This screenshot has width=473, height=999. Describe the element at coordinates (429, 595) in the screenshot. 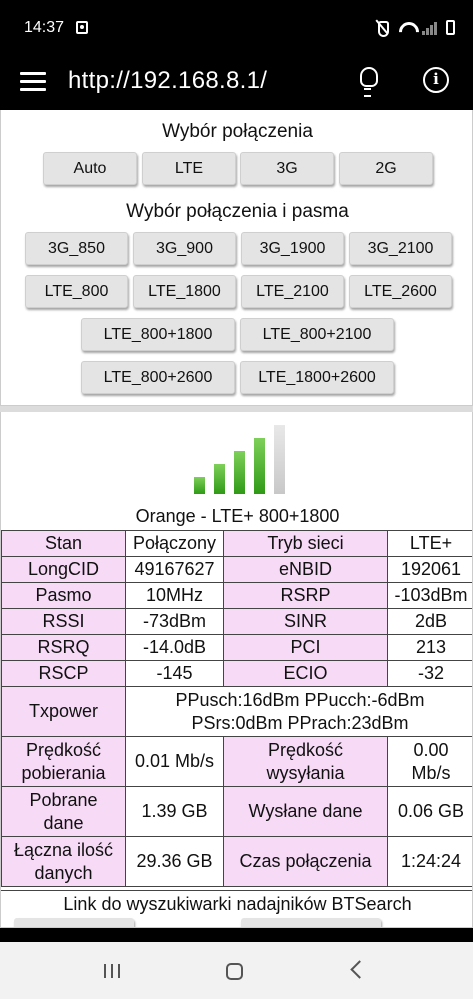

I see `rsrp-value: -103dBm` at that location.